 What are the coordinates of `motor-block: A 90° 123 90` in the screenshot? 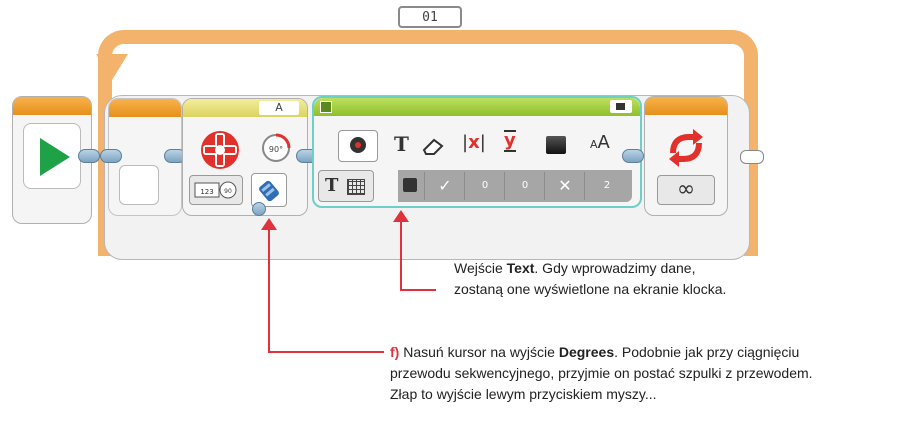 It's located at (245, 157).